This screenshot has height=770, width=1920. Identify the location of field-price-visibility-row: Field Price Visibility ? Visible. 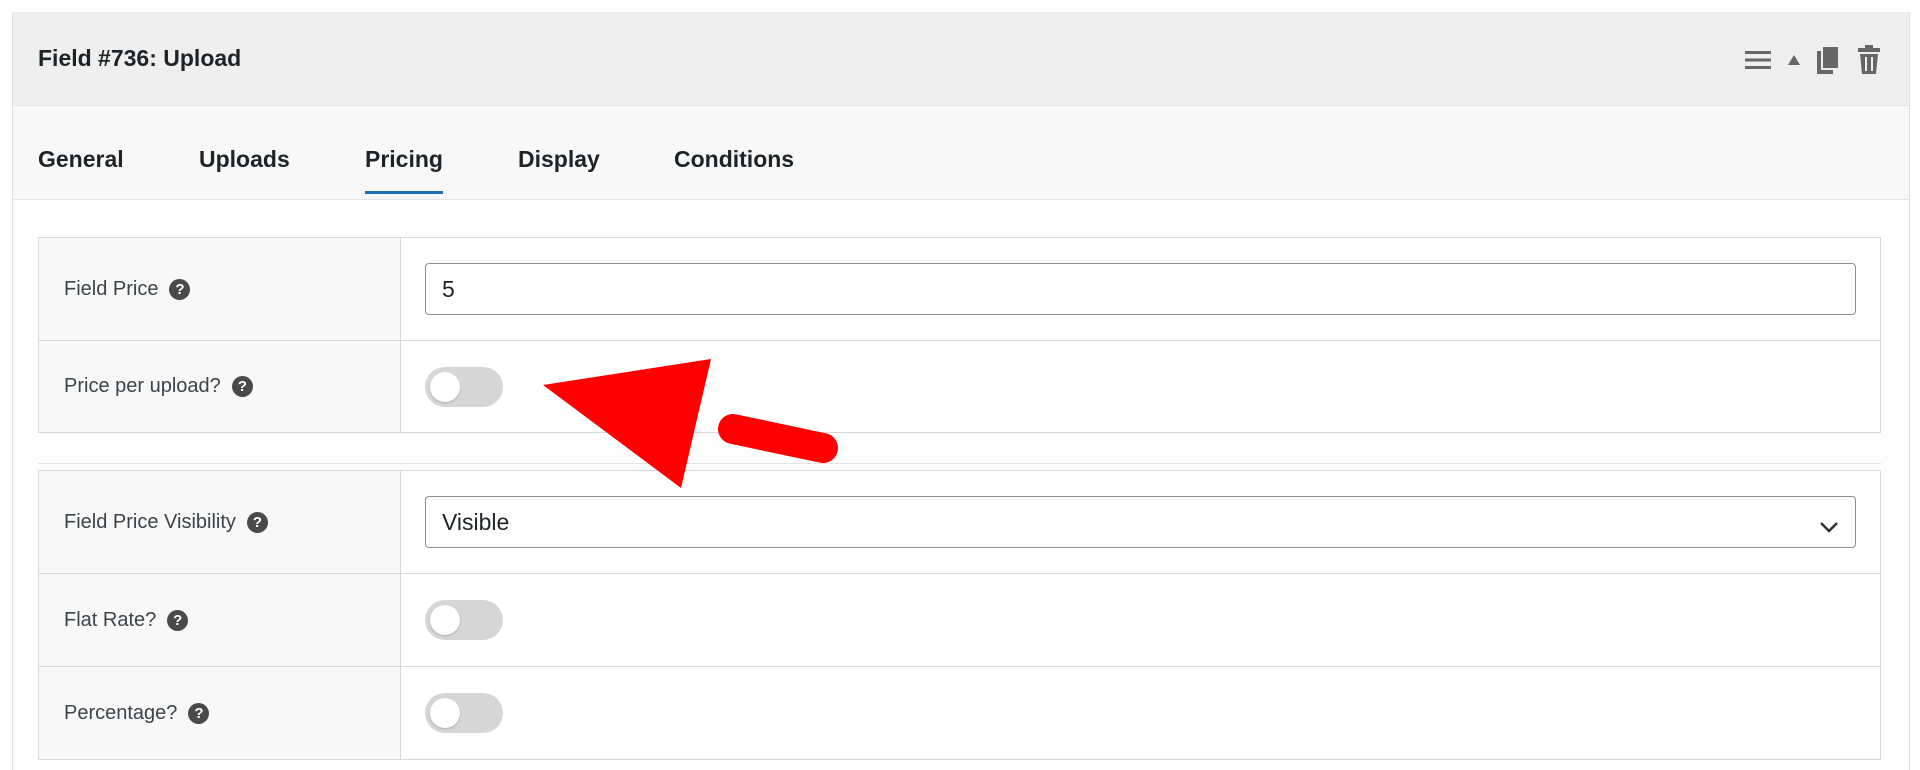
(959, 522).